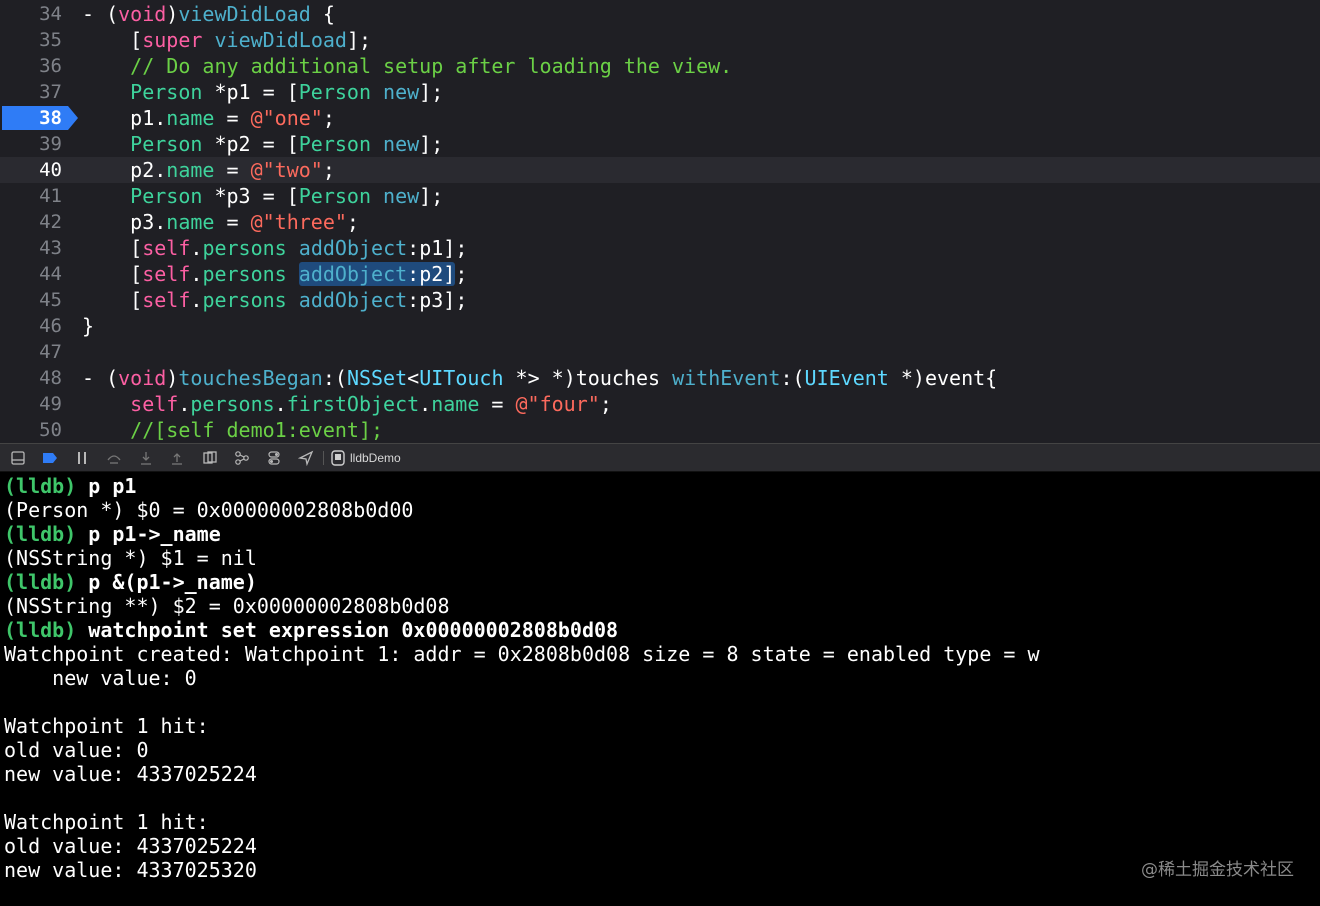 This screenshot has width=1320, height=906. Describe the element at coordinates (106, 822) in the screenshot. I see `console-output-line: Watchpoint 1 hit:` at that location.